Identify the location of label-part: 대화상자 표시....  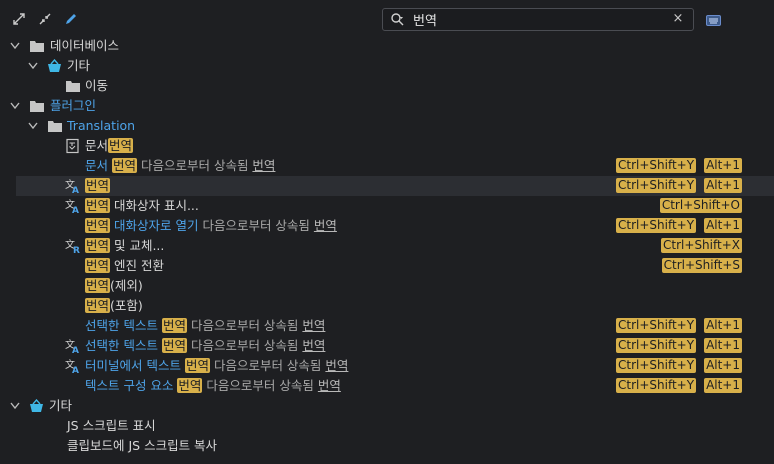
(154, 205).